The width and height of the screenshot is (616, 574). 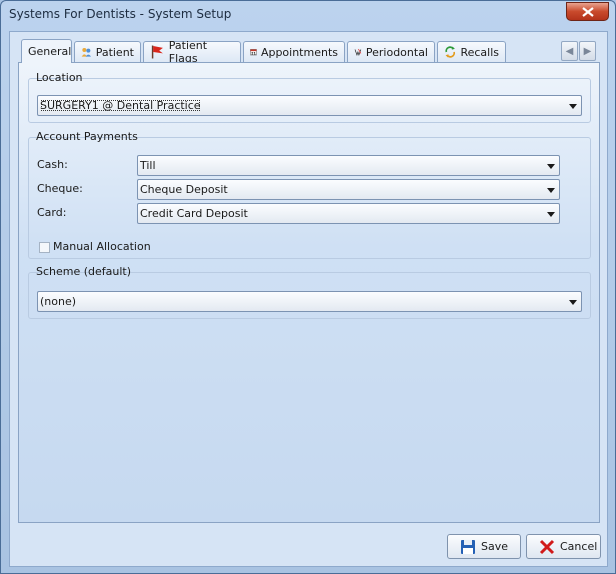 I want to click on scheme-select: (none), so click(x=309, y=301).